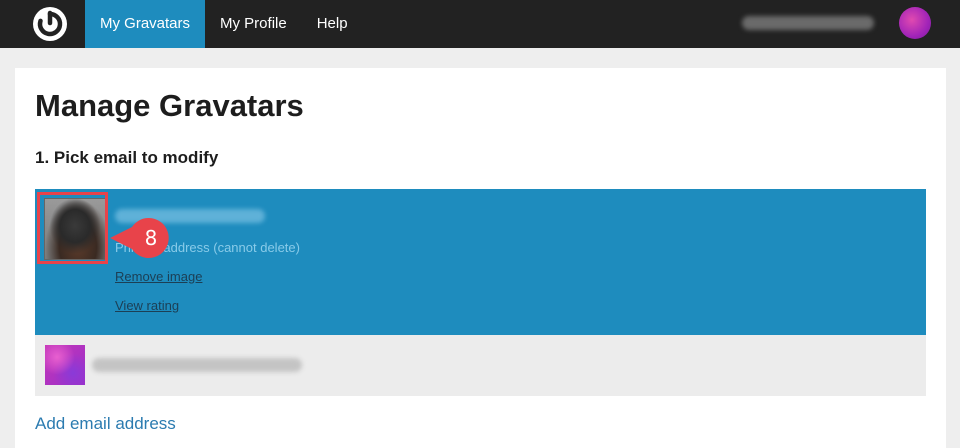 The height and width of the screenshot is (448, 960). I want to click on nav-my-profile: My Profile, so click(253, 24).